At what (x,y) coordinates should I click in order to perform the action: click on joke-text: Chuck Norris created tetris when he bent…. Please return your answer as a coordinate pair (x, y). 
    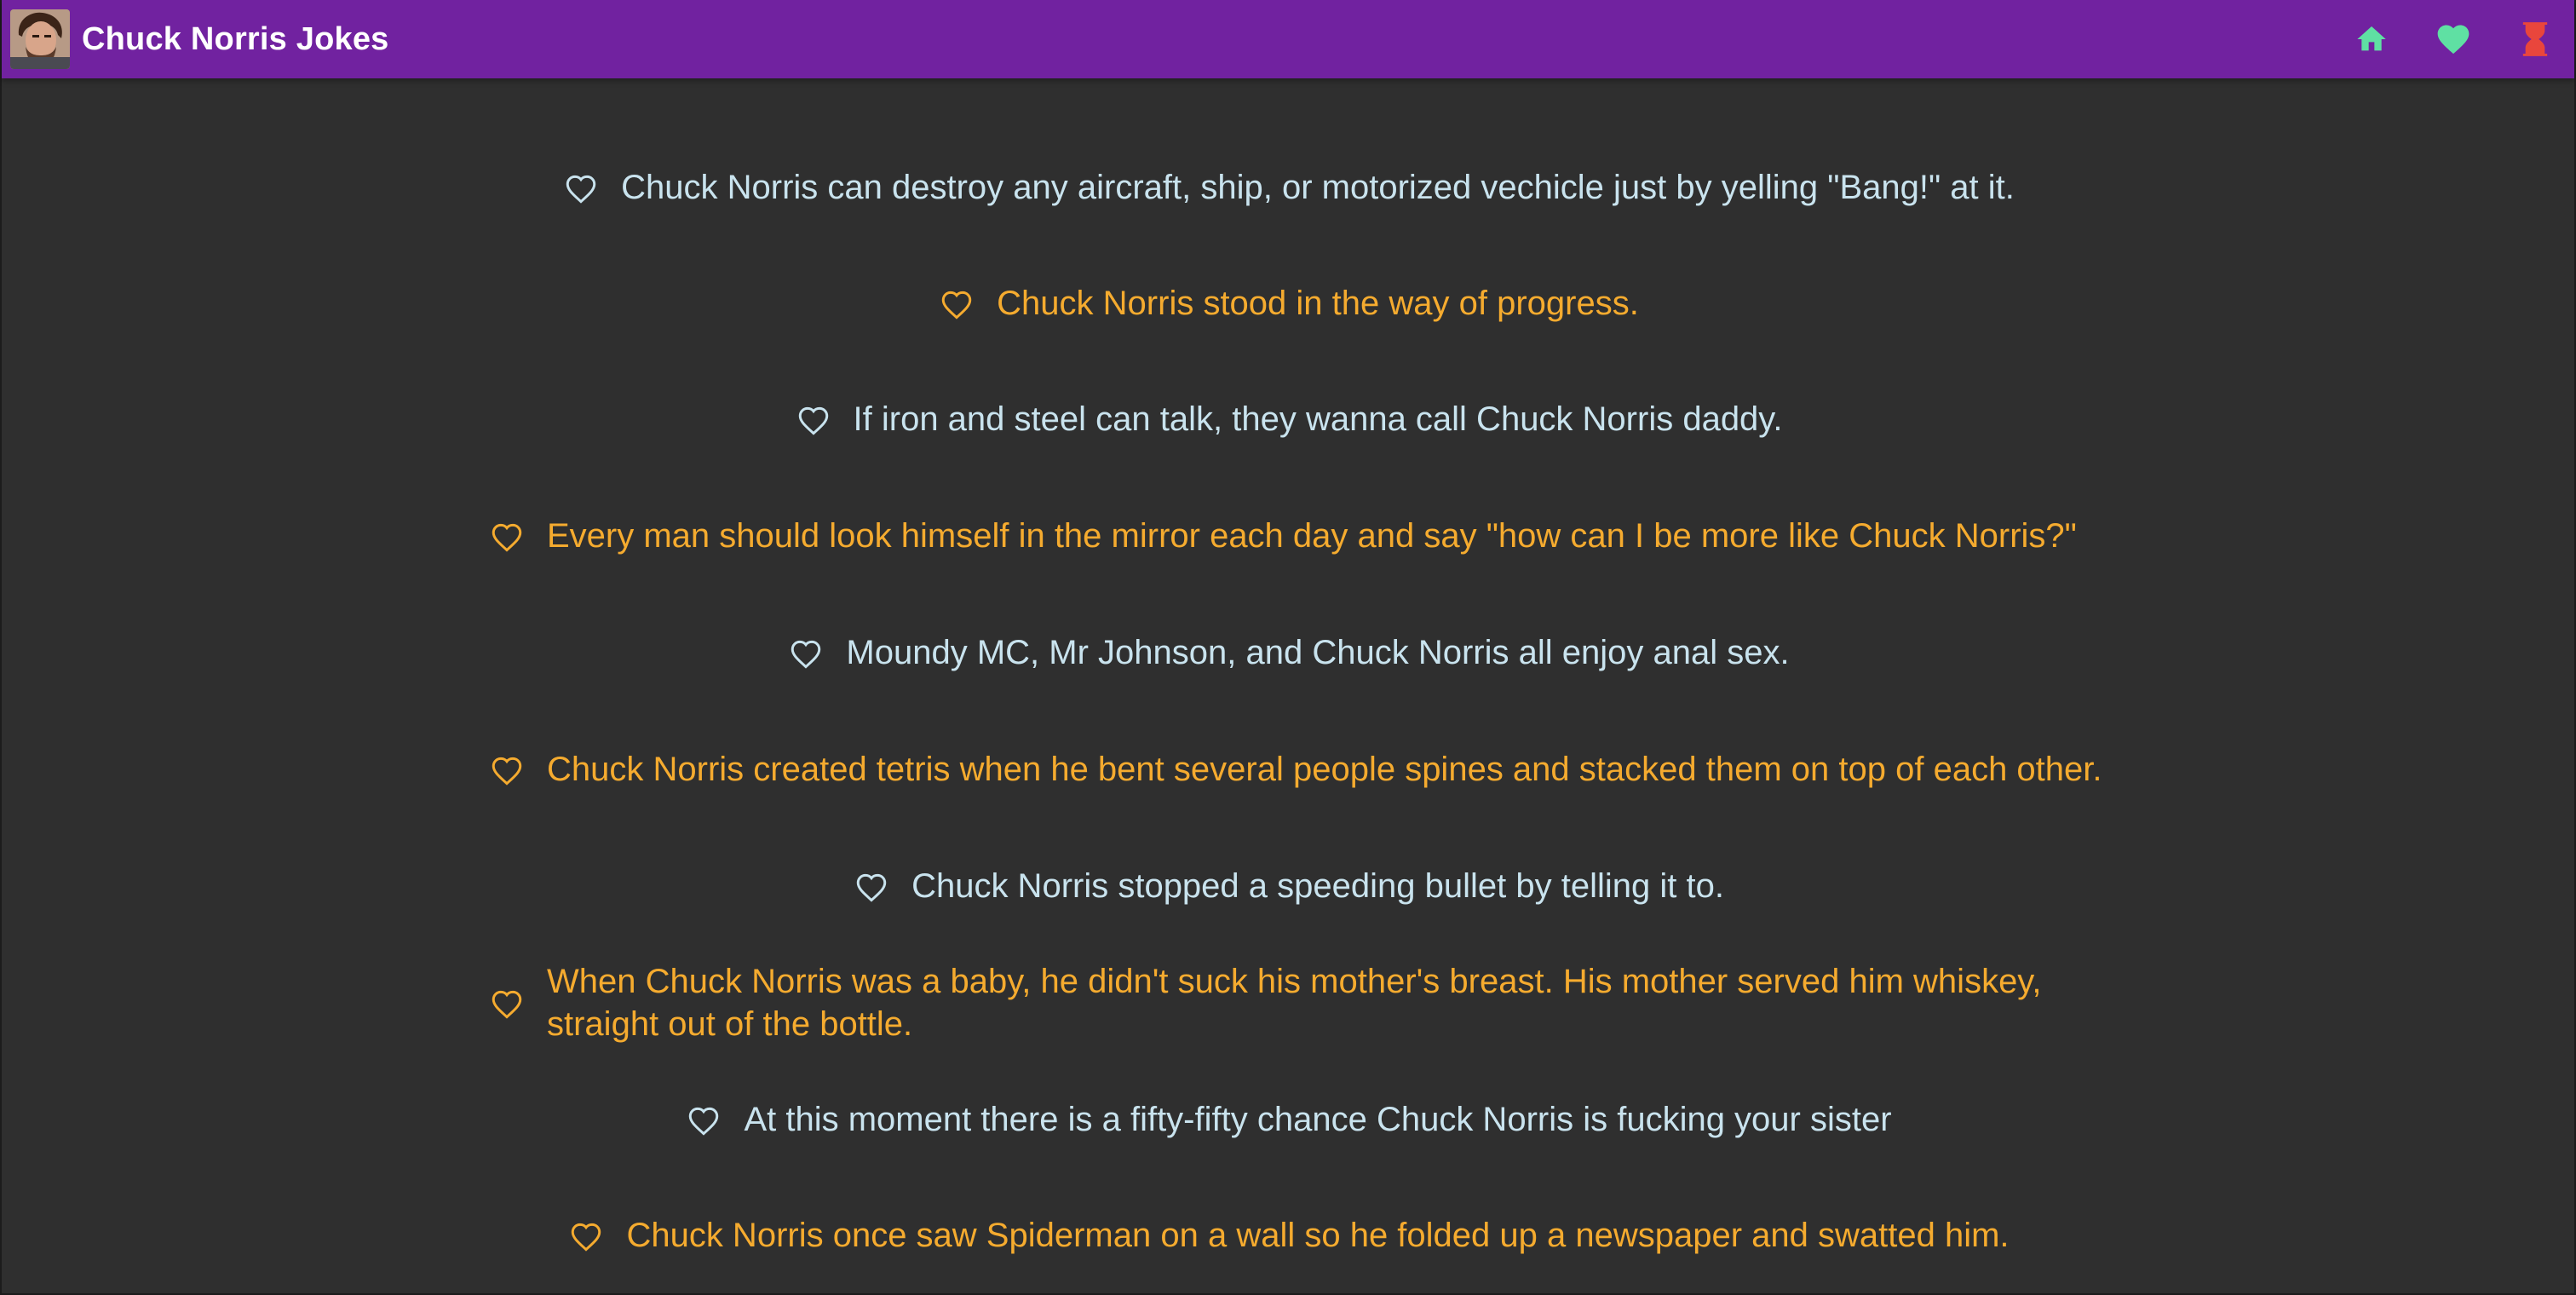
    Looking at the image, I should click on (1325, 770).